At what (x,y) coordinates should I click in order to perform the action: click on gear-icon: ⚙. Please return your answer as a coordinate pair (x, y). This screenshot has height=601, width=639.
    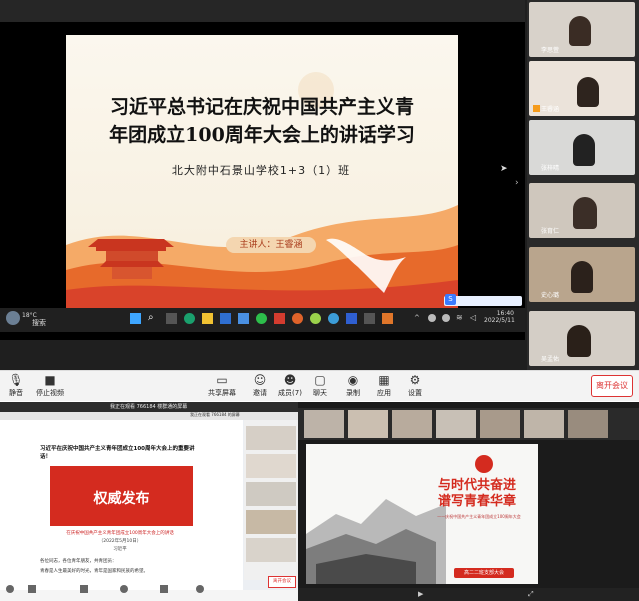
    Looking at the image, I should click on (415, 380).